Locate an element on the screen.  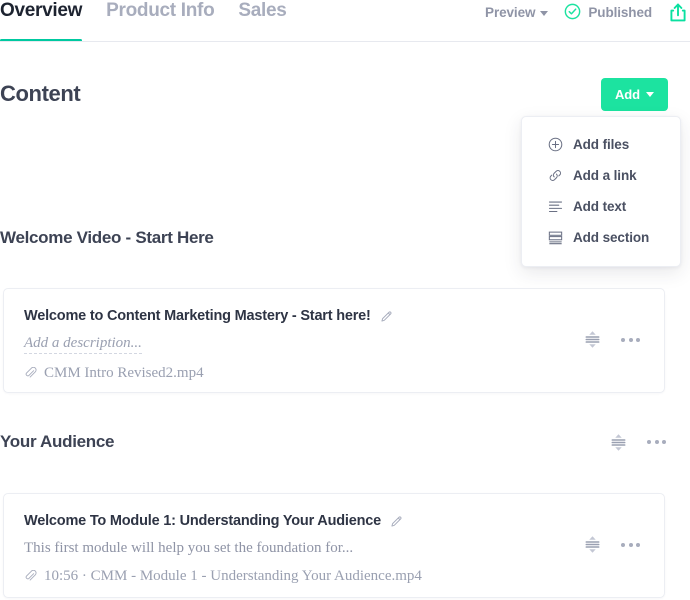
menu-item-add-files: Add files is located at coordinates (601, 144).